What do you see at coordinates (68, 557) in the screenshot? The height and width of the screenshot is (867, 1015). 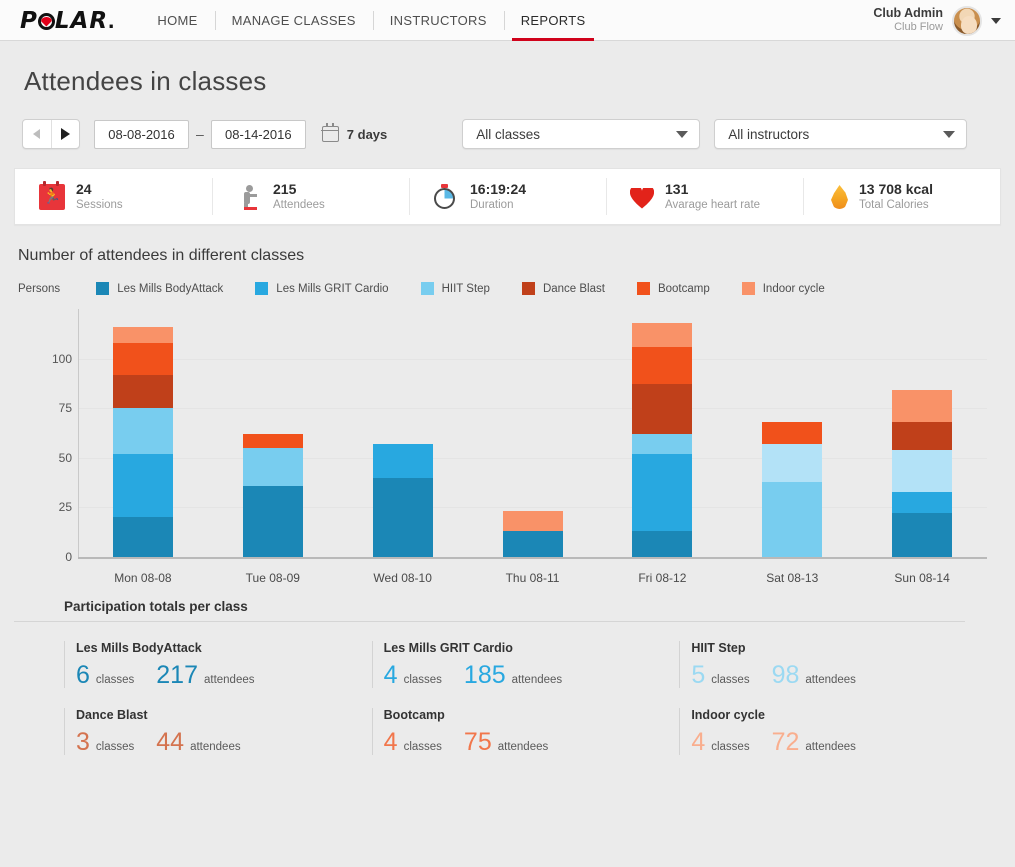 I see `y-axis-tick-label: 0` at bounding box center [68, 557].